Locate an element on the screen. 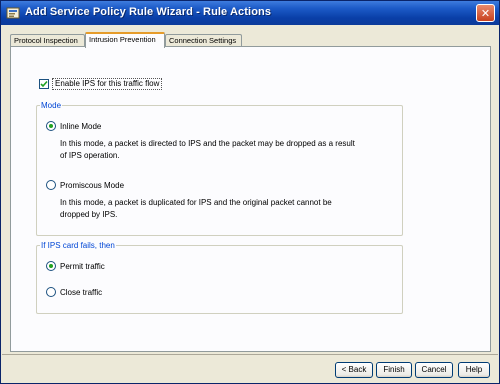 The width and height of the screenshot is (500, 384). permit-traffic-label: Permit traffic is located at coordinates (82, 266).